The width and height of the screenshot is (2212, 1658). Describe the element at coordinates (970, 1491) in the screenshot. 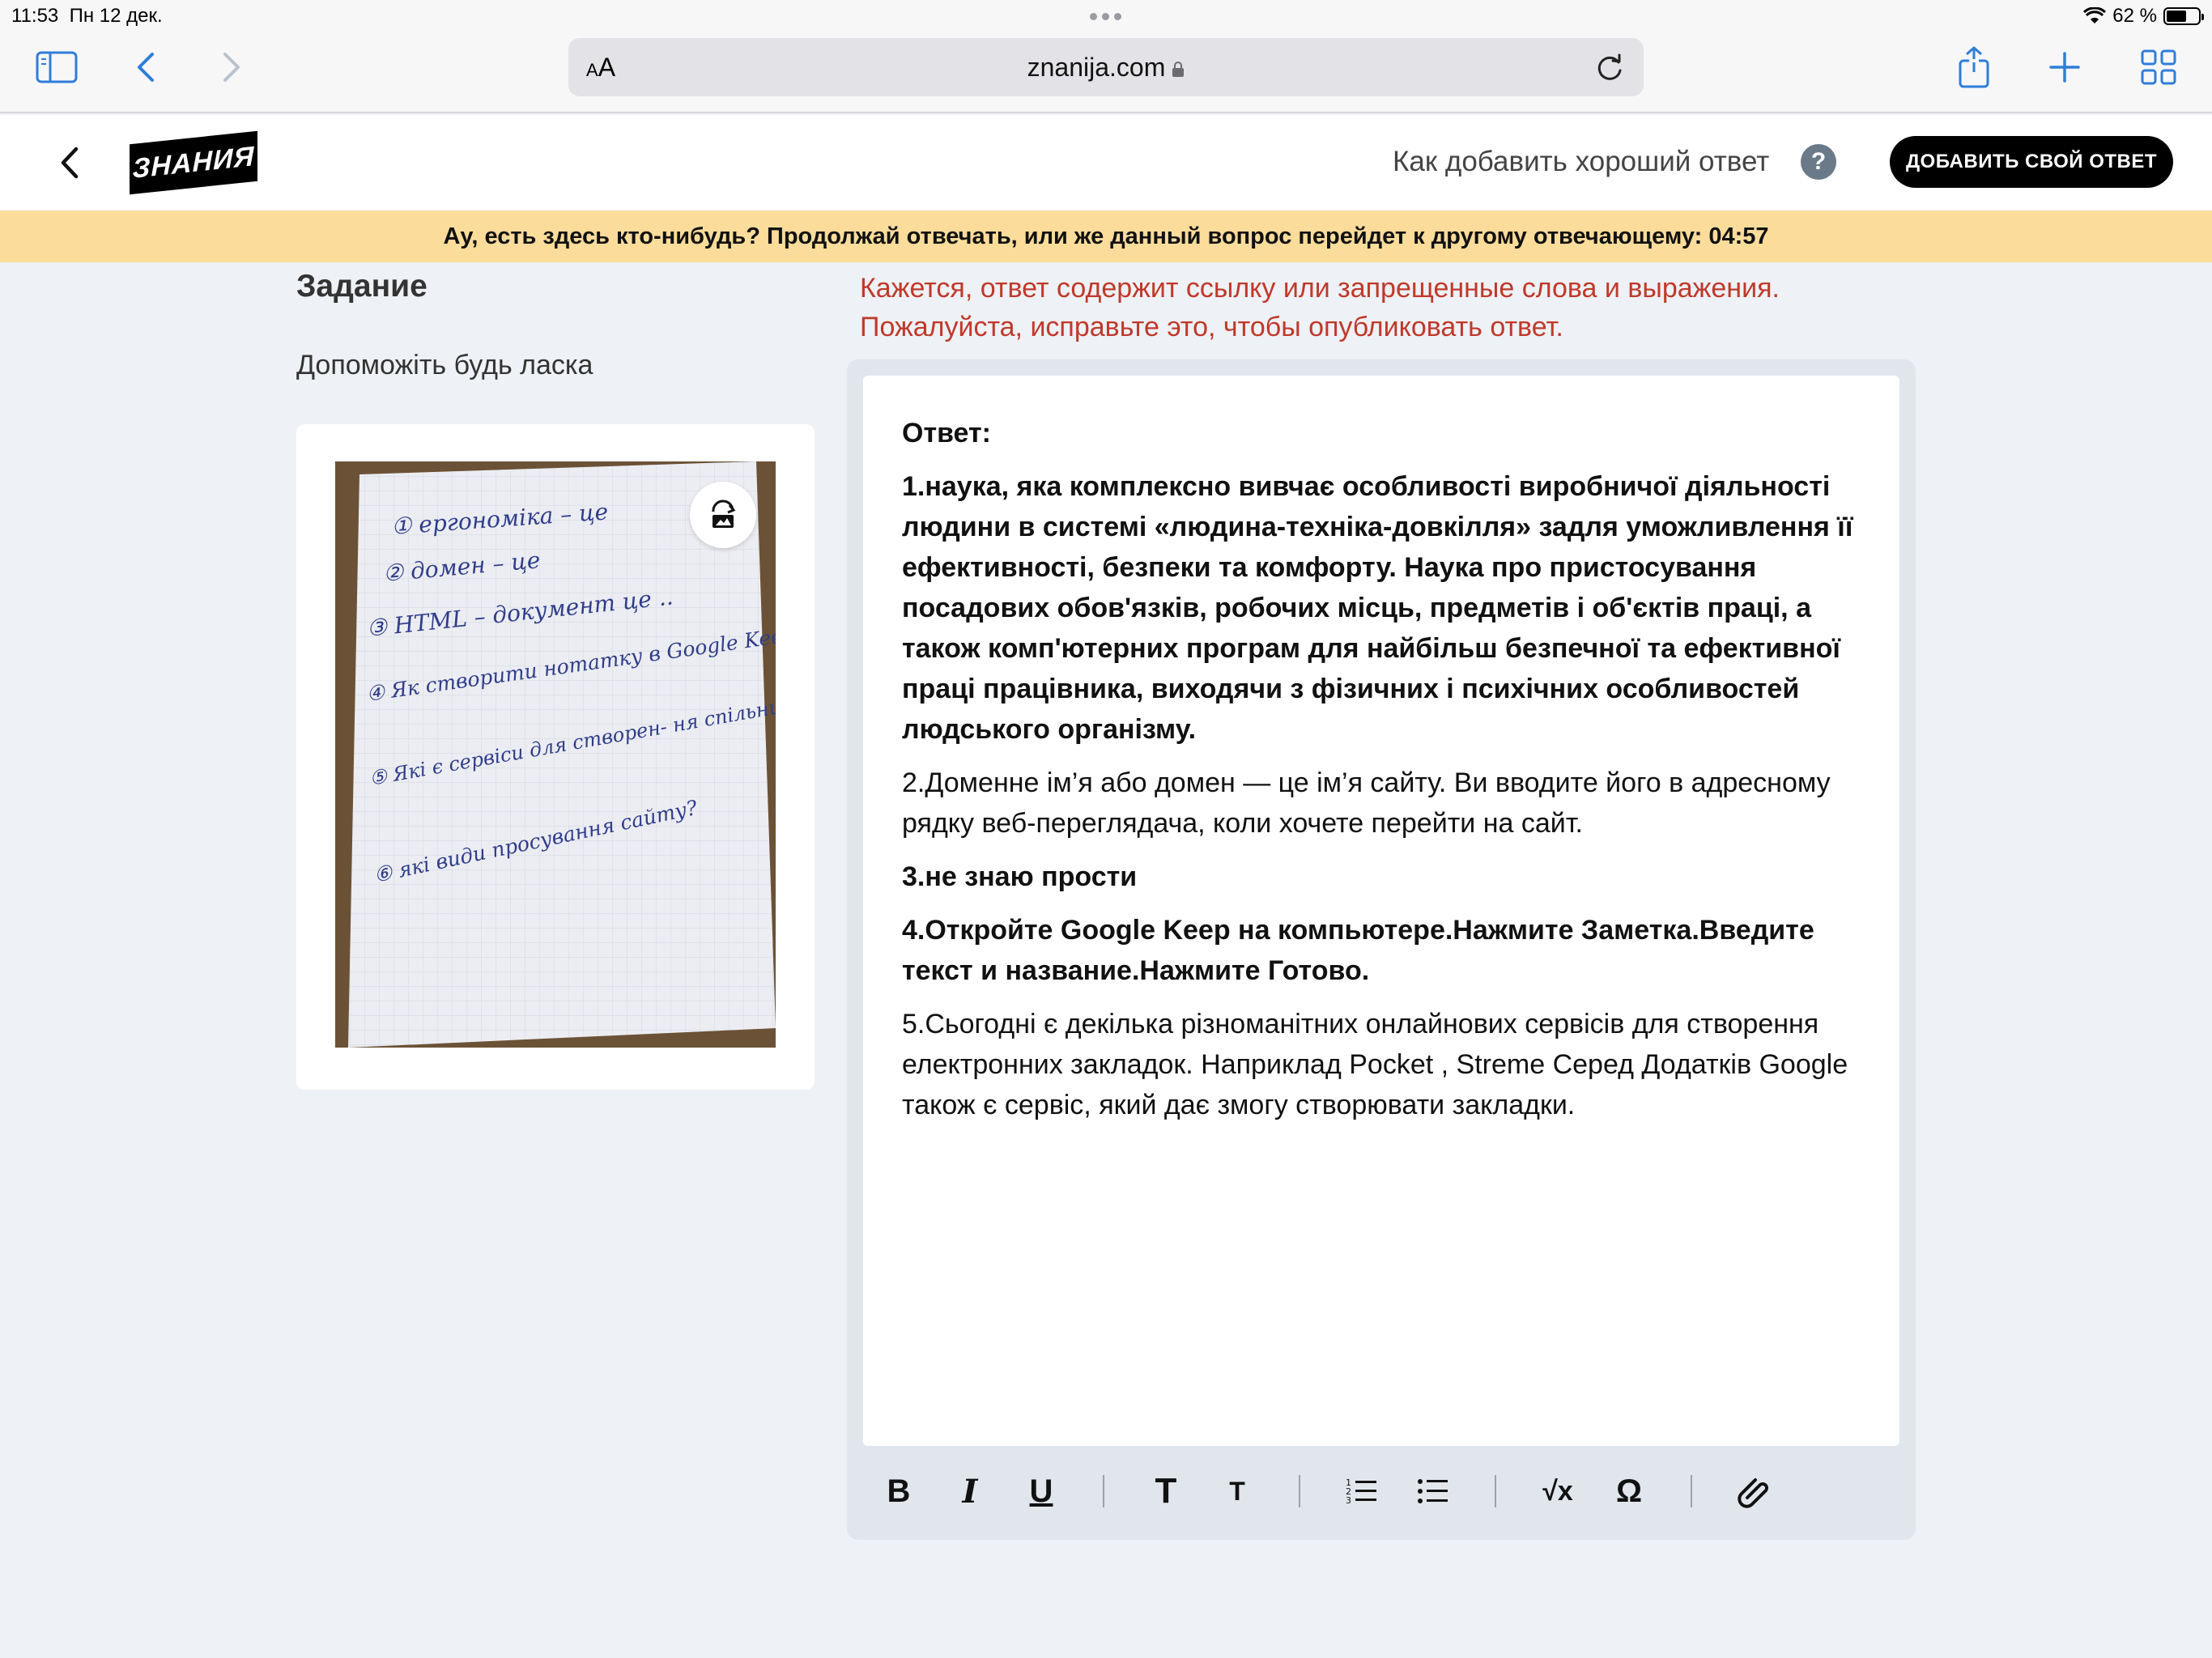

I see `italic-button: I` at that location.